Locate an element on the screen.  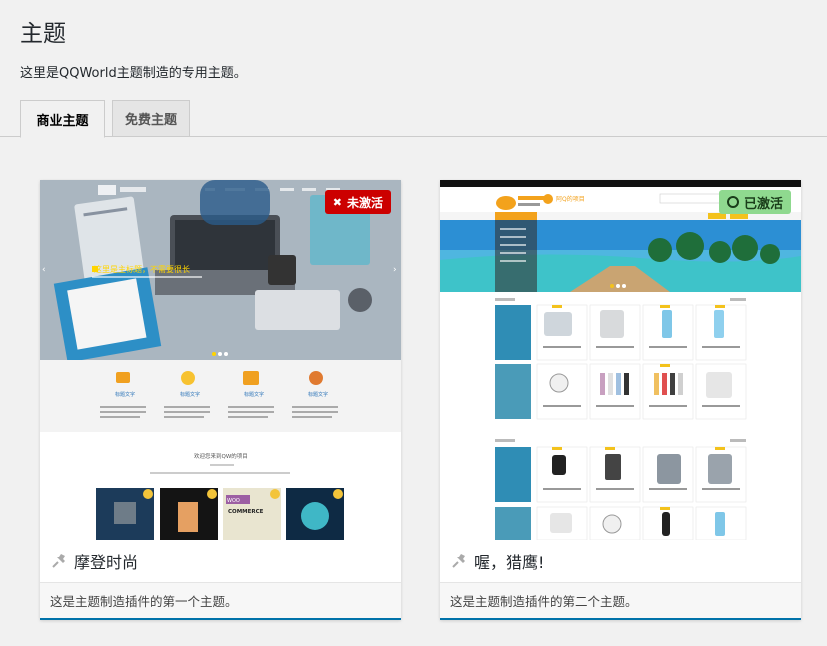
tab-free-themes: 免费主题 is located at coordinates (151, 118).